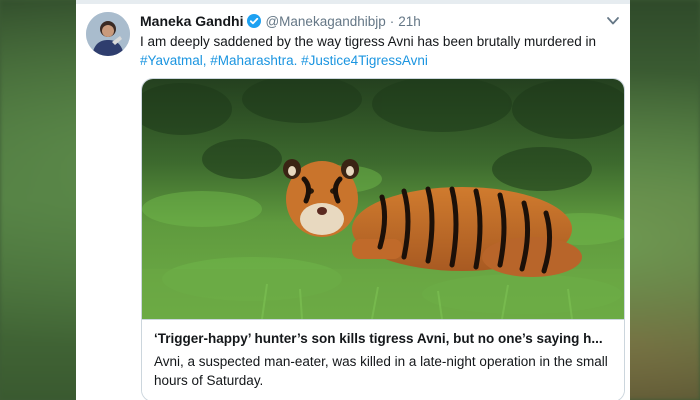  I want to click on card-top-strip, so click(353, 2).